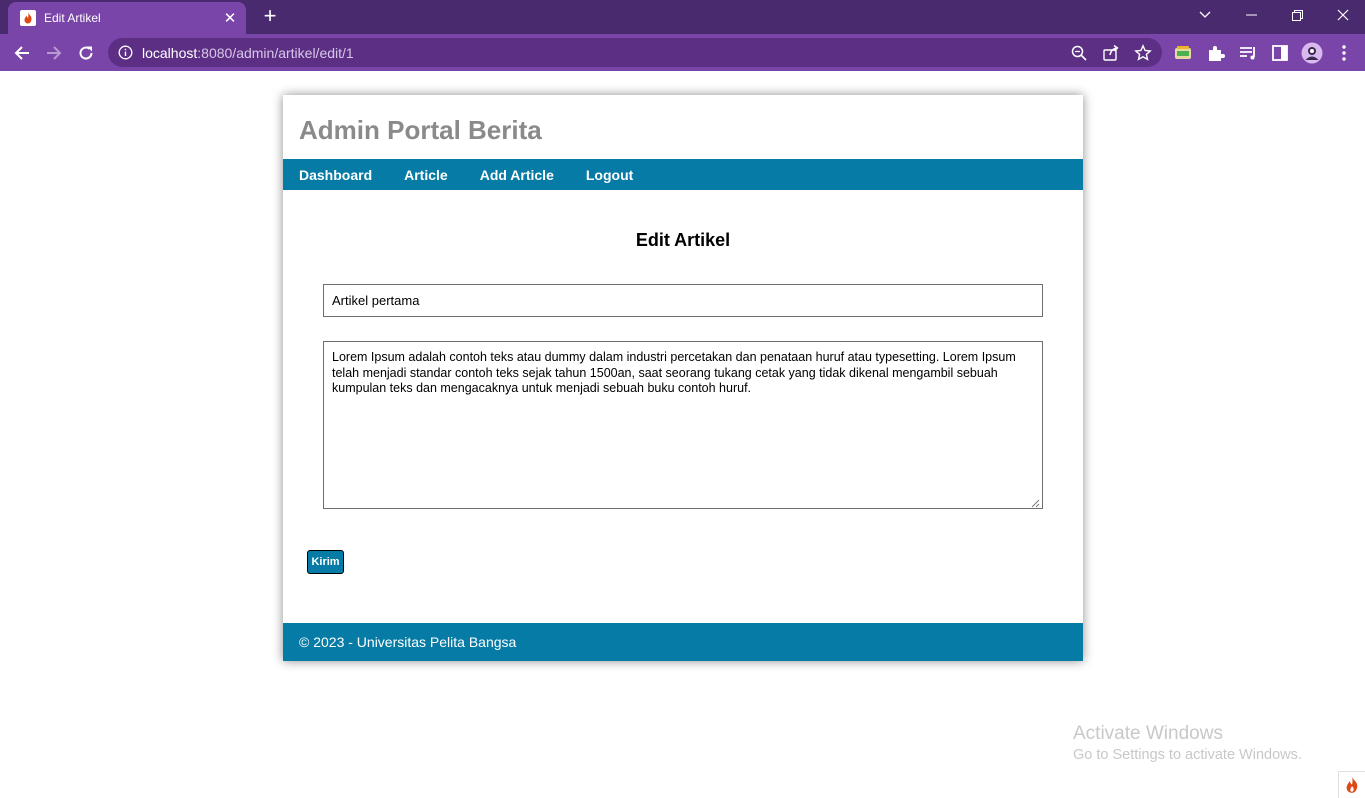 The width and height of the screenshot is (1365, 798). What do you see at coordinates (609, 175) in the screenshot?
I see `nav-link-logout: Logout` at bounding box center [609, 175].